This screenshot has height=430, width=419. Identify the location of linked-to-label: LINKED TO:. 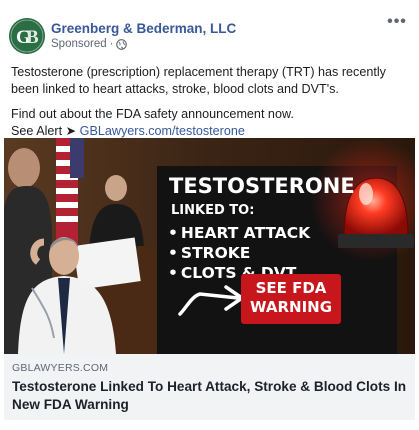
(213, 210).